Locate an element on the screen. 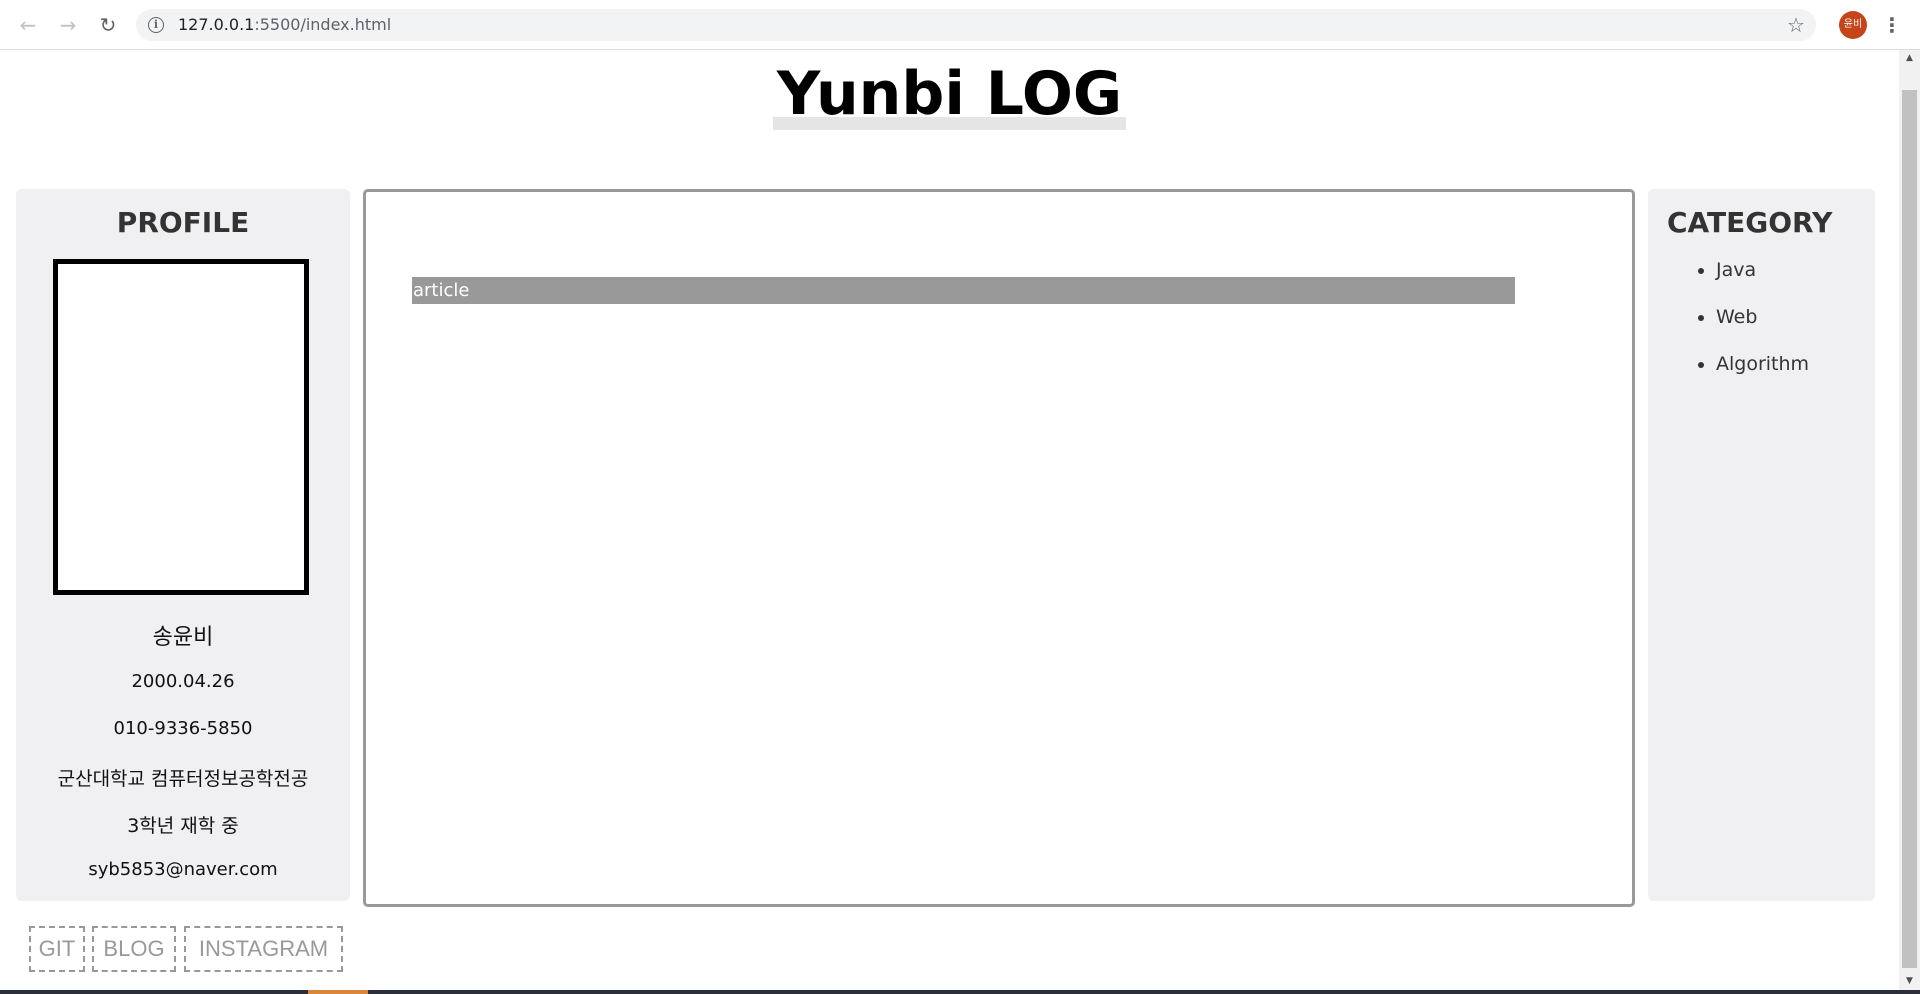  vertical-scrollbar: ▲ ▼ is located at coordinates (1909, 520).